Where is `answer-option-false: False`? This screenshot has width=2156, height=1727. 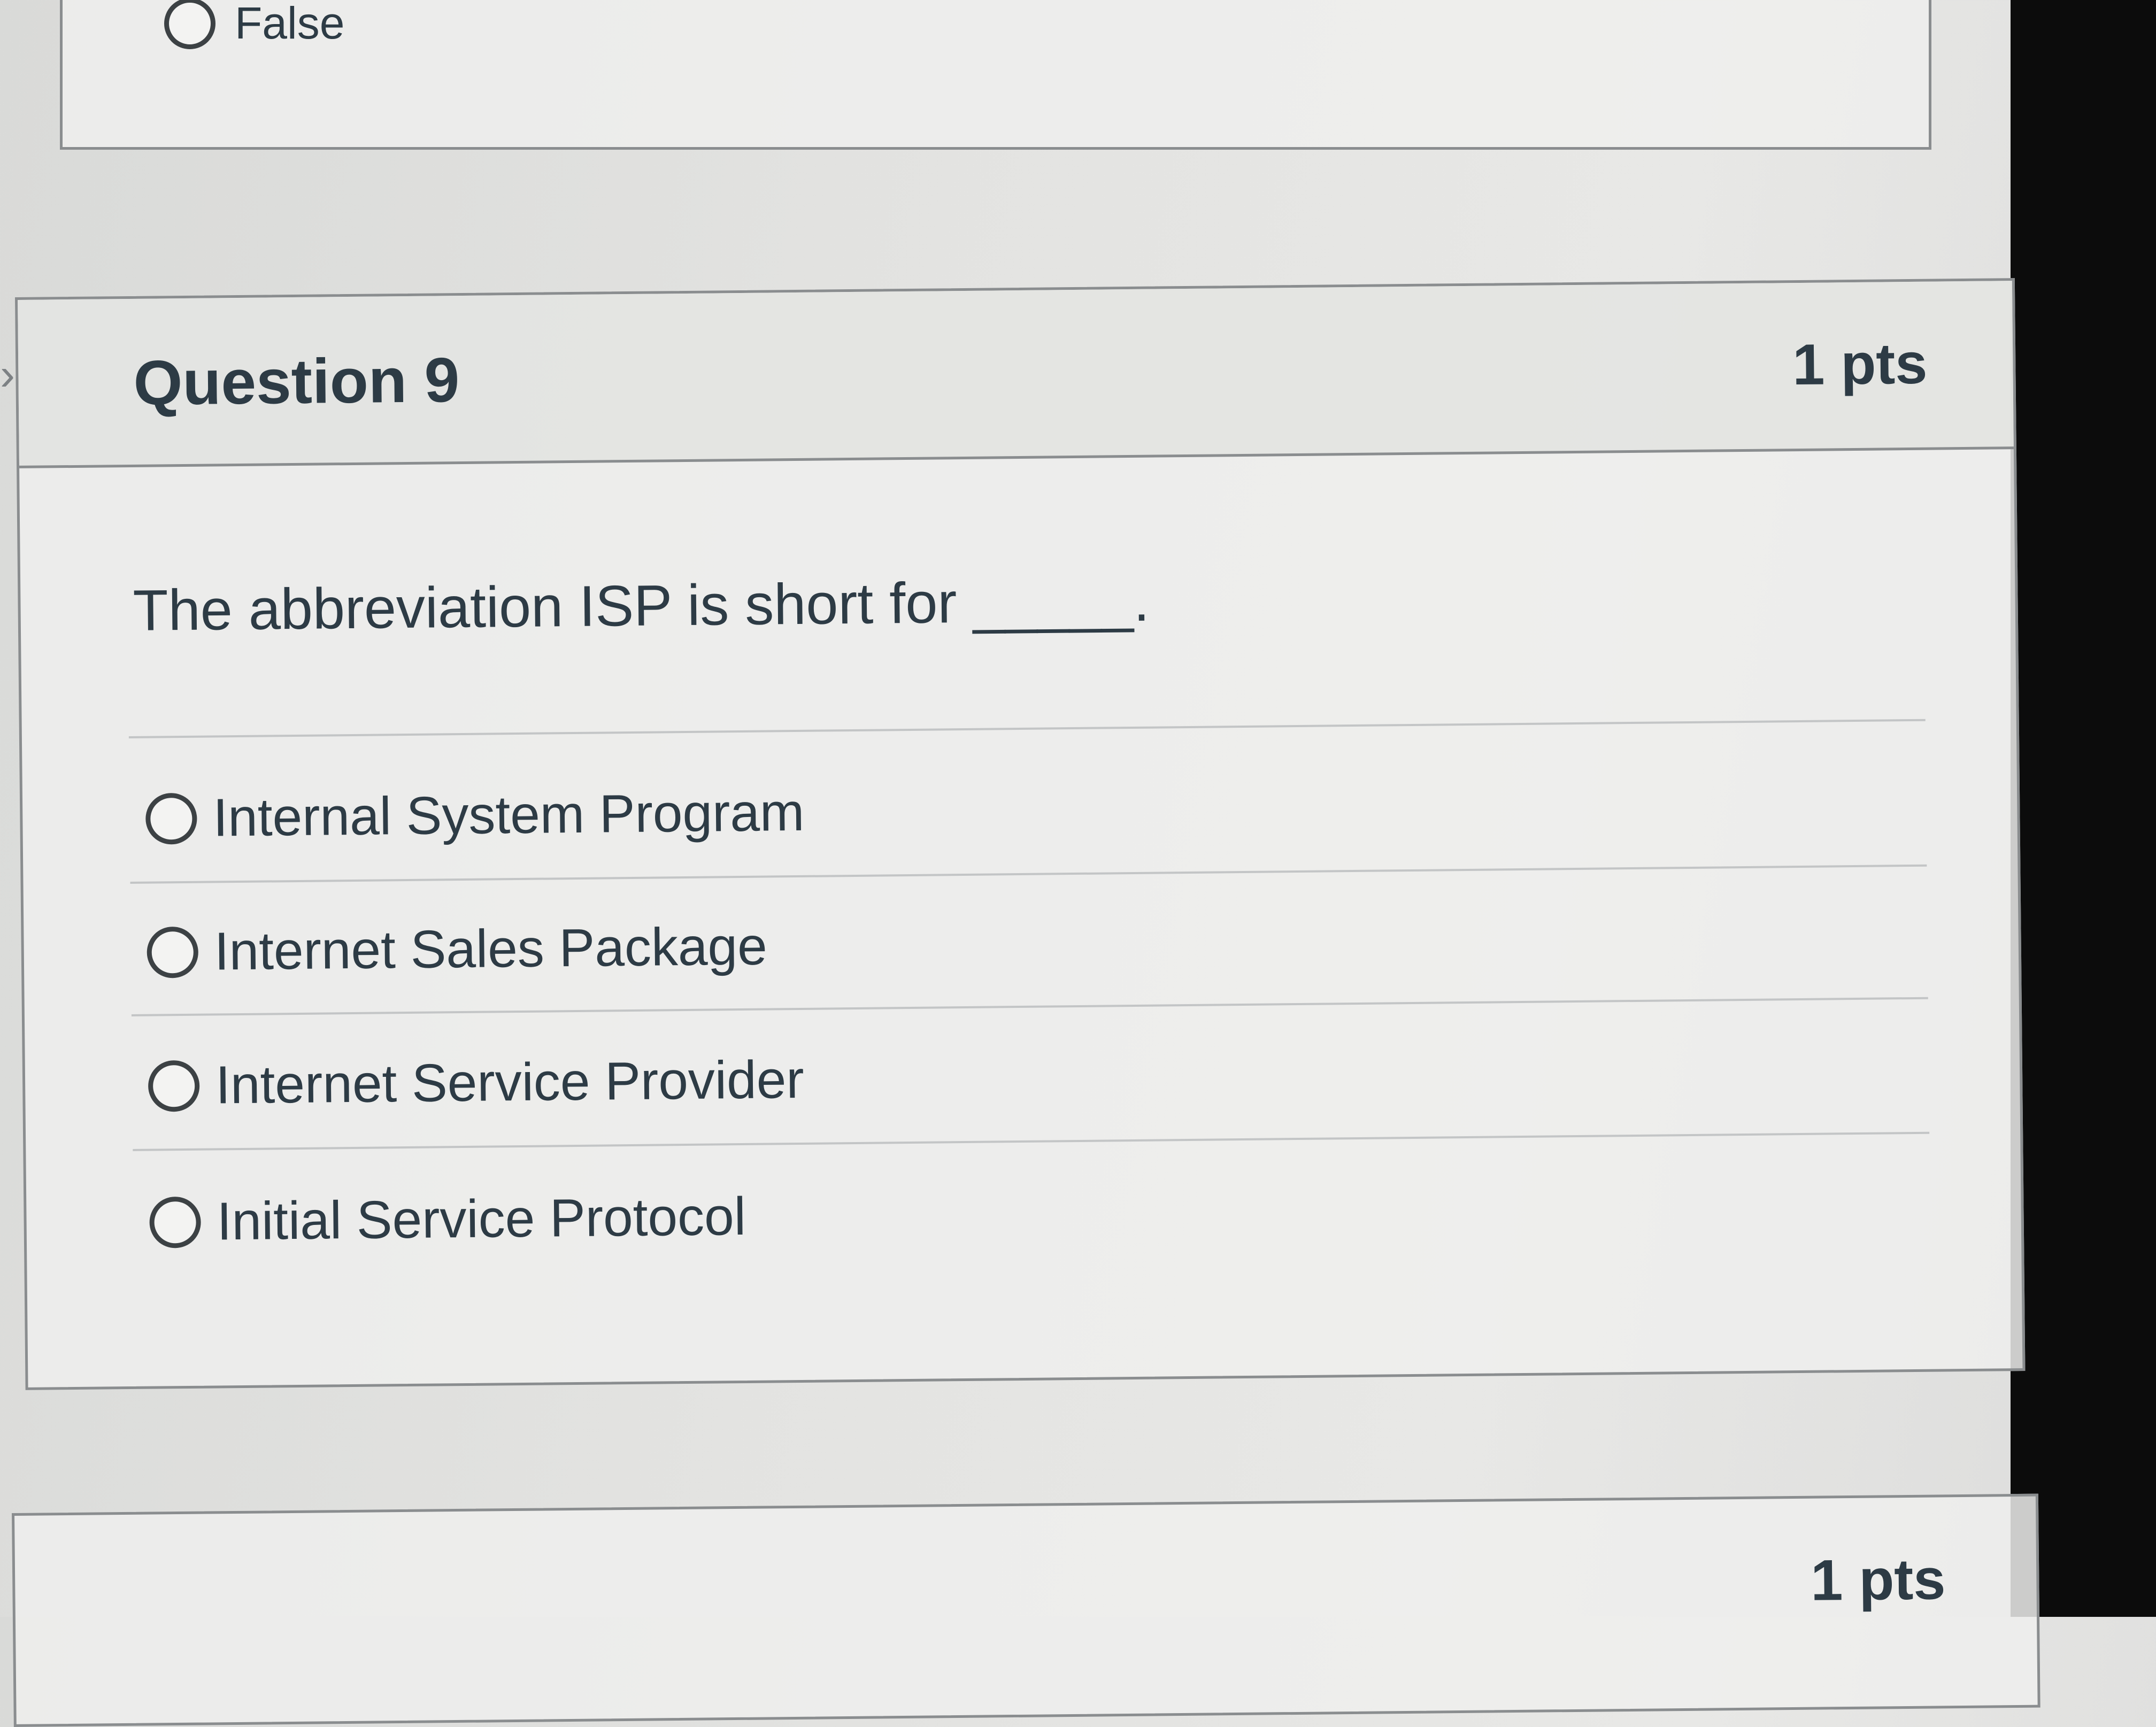 answer-option-false: False is located at coordinates (254, 25).